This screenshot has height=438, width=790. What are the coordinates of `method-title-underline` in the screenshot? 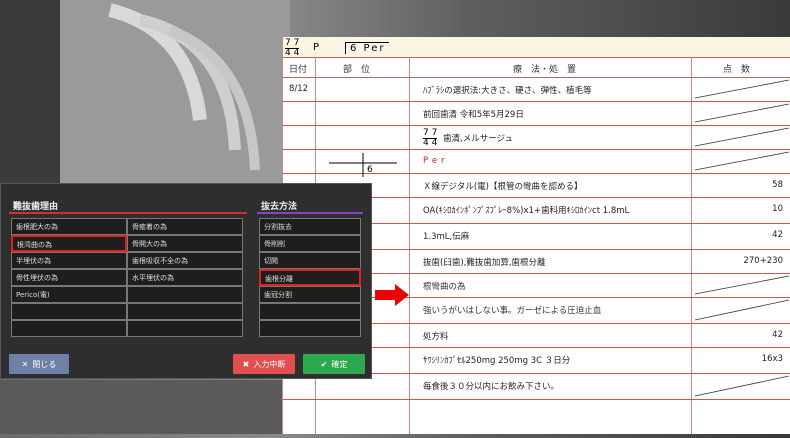 It's located at (310, 213).